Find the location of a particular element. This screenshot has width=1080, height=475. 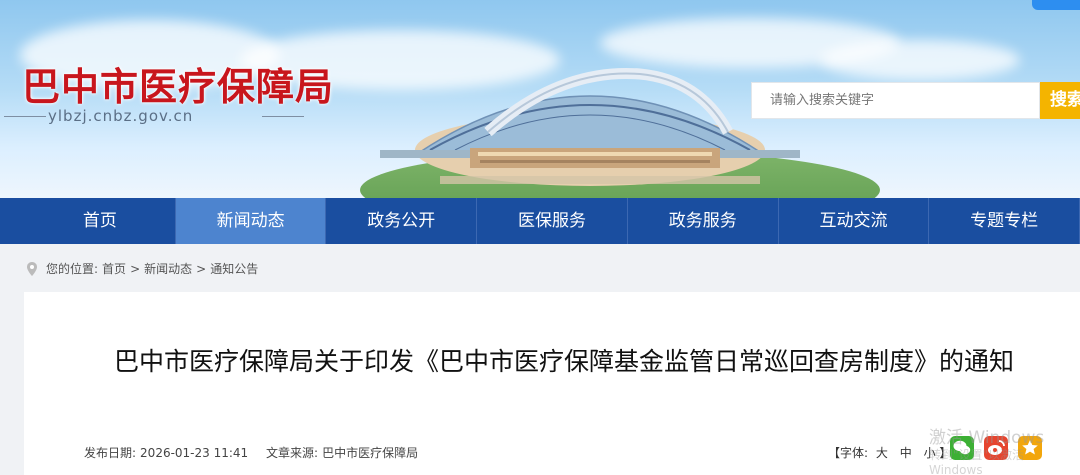

windows-activation-hint: 转到"设置"以激活 Windows is located at coordinates (977, 461).